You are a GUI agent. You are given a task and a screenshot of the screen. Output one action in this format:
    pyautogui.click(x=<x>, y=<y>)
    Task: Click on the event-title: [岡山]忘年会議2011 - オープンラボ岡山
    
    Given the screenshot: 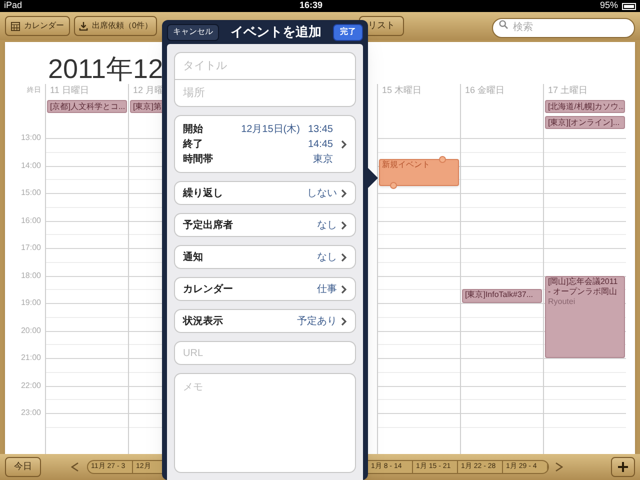 What is the action you would take?
    pyautogui.click(x=583, y=286)
    